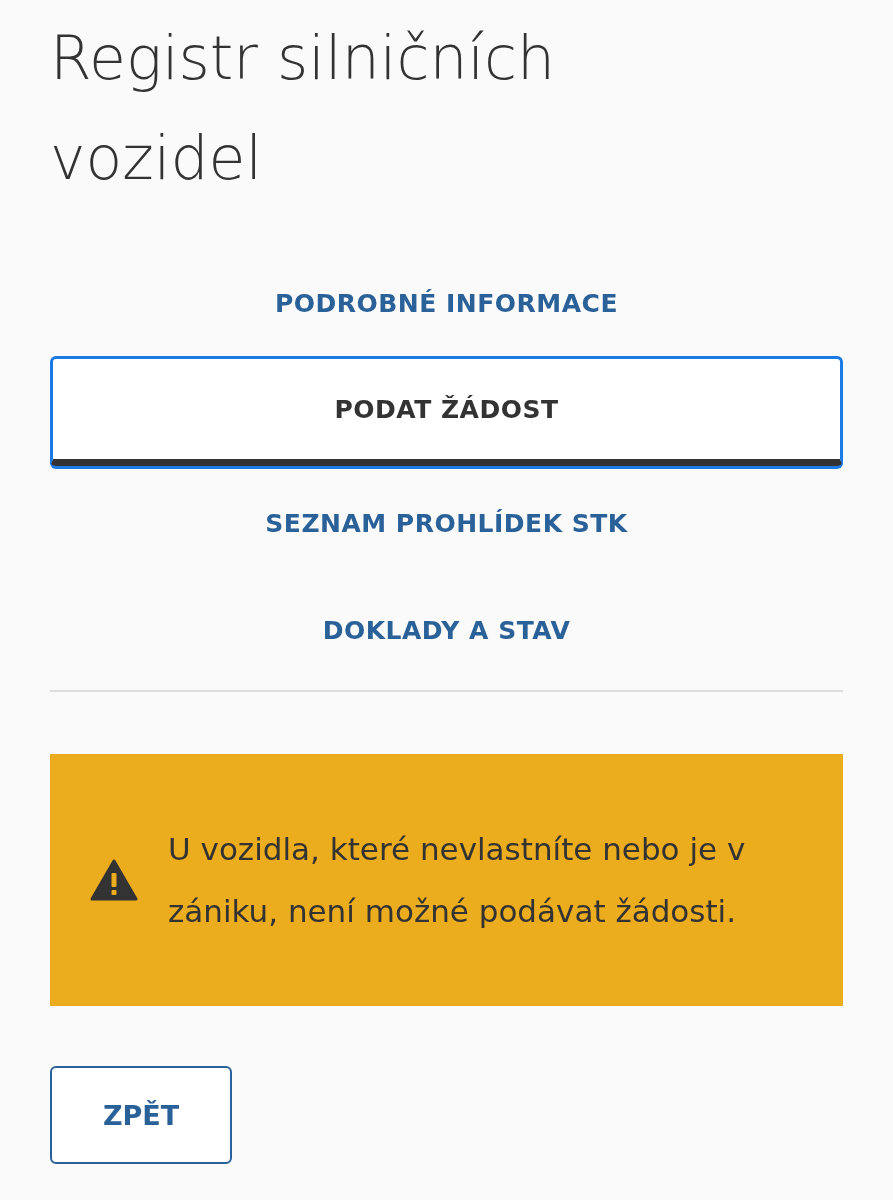  What do you see at coordinates (446, 630) in the screenshot?
I see `menu-button: DOKLADY A STAV` at bounding box center [446, 630].